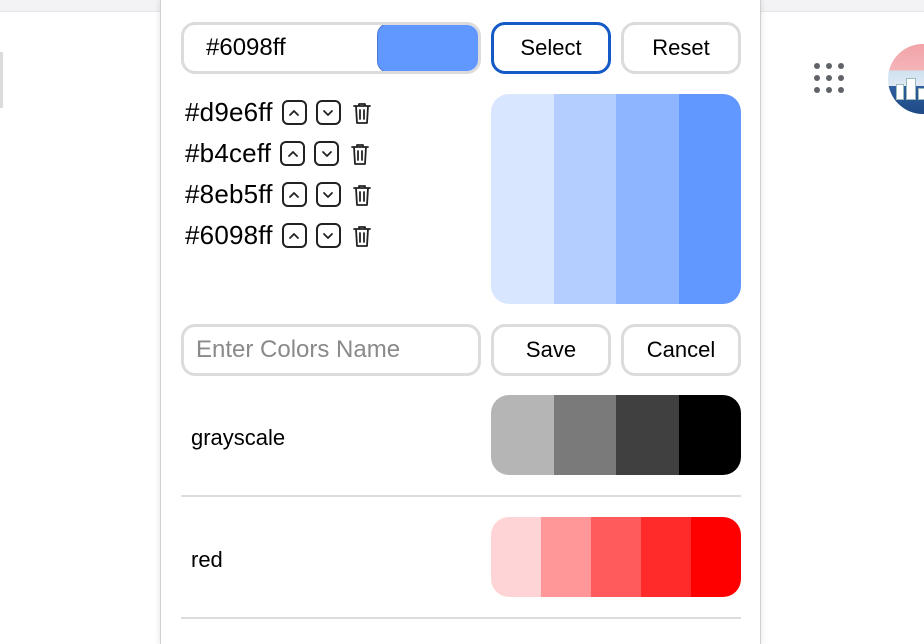 The image size is (924, 644). Describe the element at coordinates (461, 558) in the screenshot. I see `saved-palette-item: red` at that location.